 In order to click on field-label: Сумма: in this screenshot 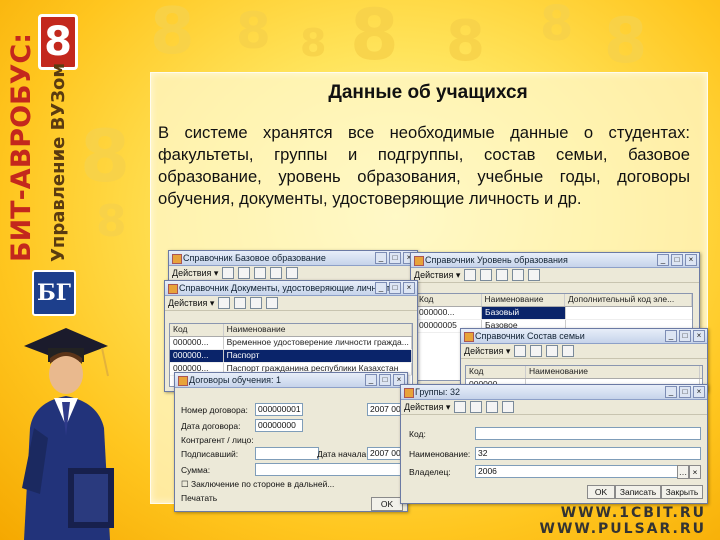, I will do `click(196, 470)`.